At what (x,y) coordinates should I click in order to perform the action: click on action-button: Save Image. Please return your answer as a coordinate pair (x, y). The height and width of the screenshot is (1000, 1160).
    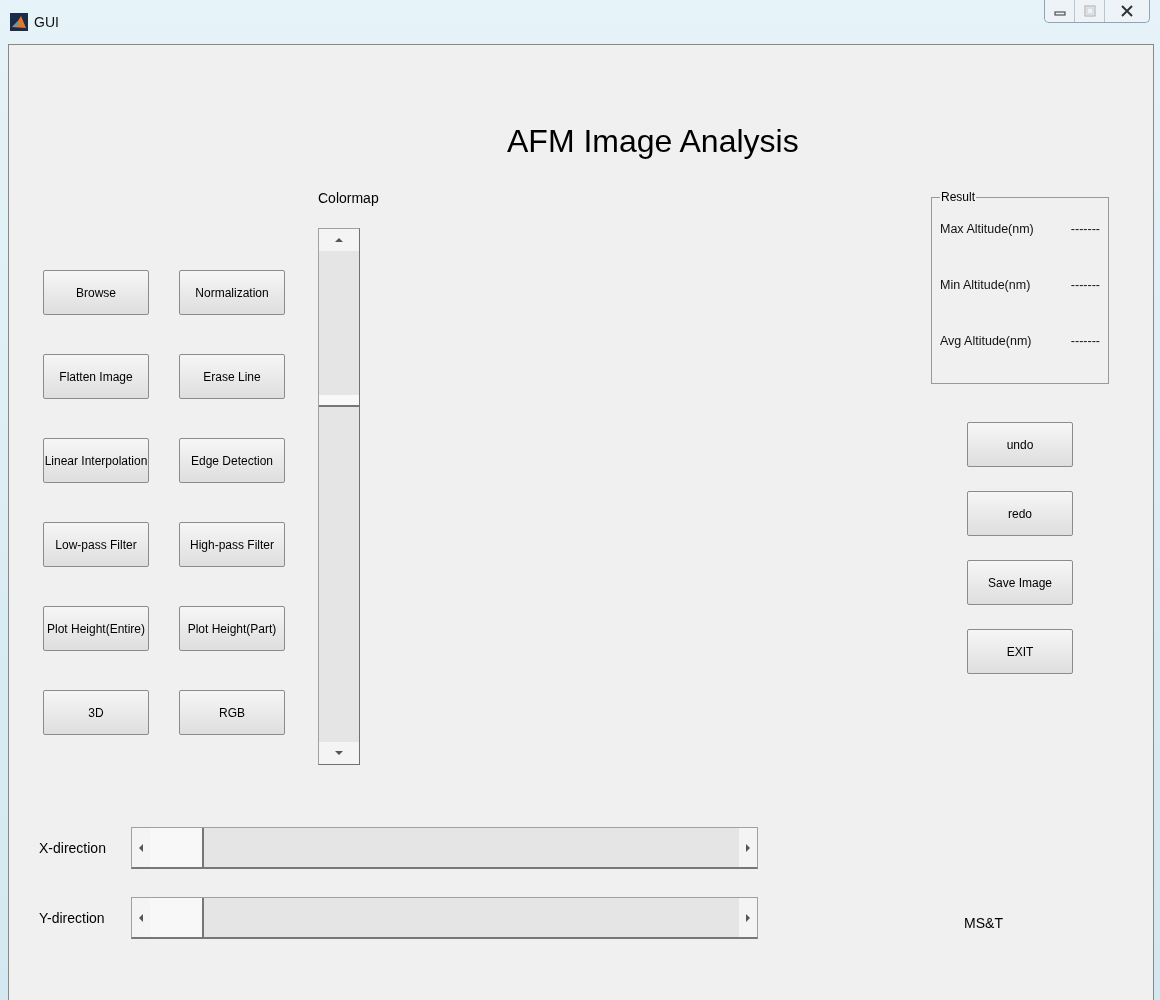
    Looking at the image, I should click on (1020, 582).